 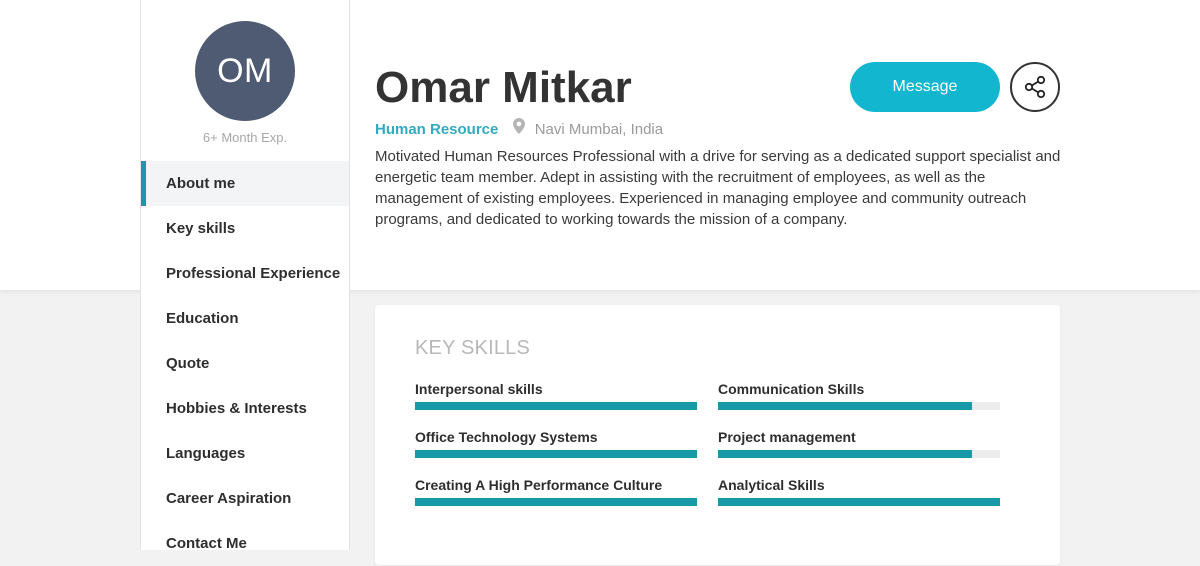 I want to click on profile-role: Human Resource, so click(x=437, y=129).